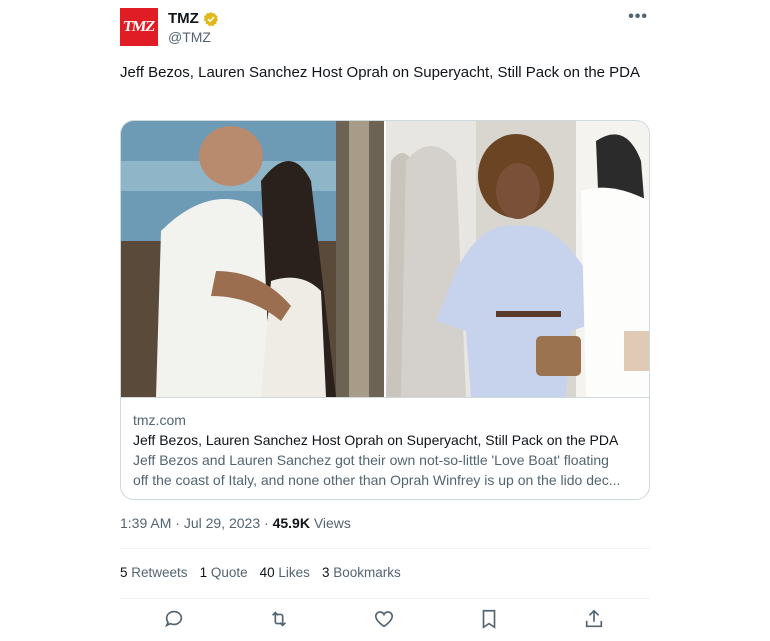 The height and width of the screenshot is (641, 770). I want to click on share-icon, so click(594, 619).